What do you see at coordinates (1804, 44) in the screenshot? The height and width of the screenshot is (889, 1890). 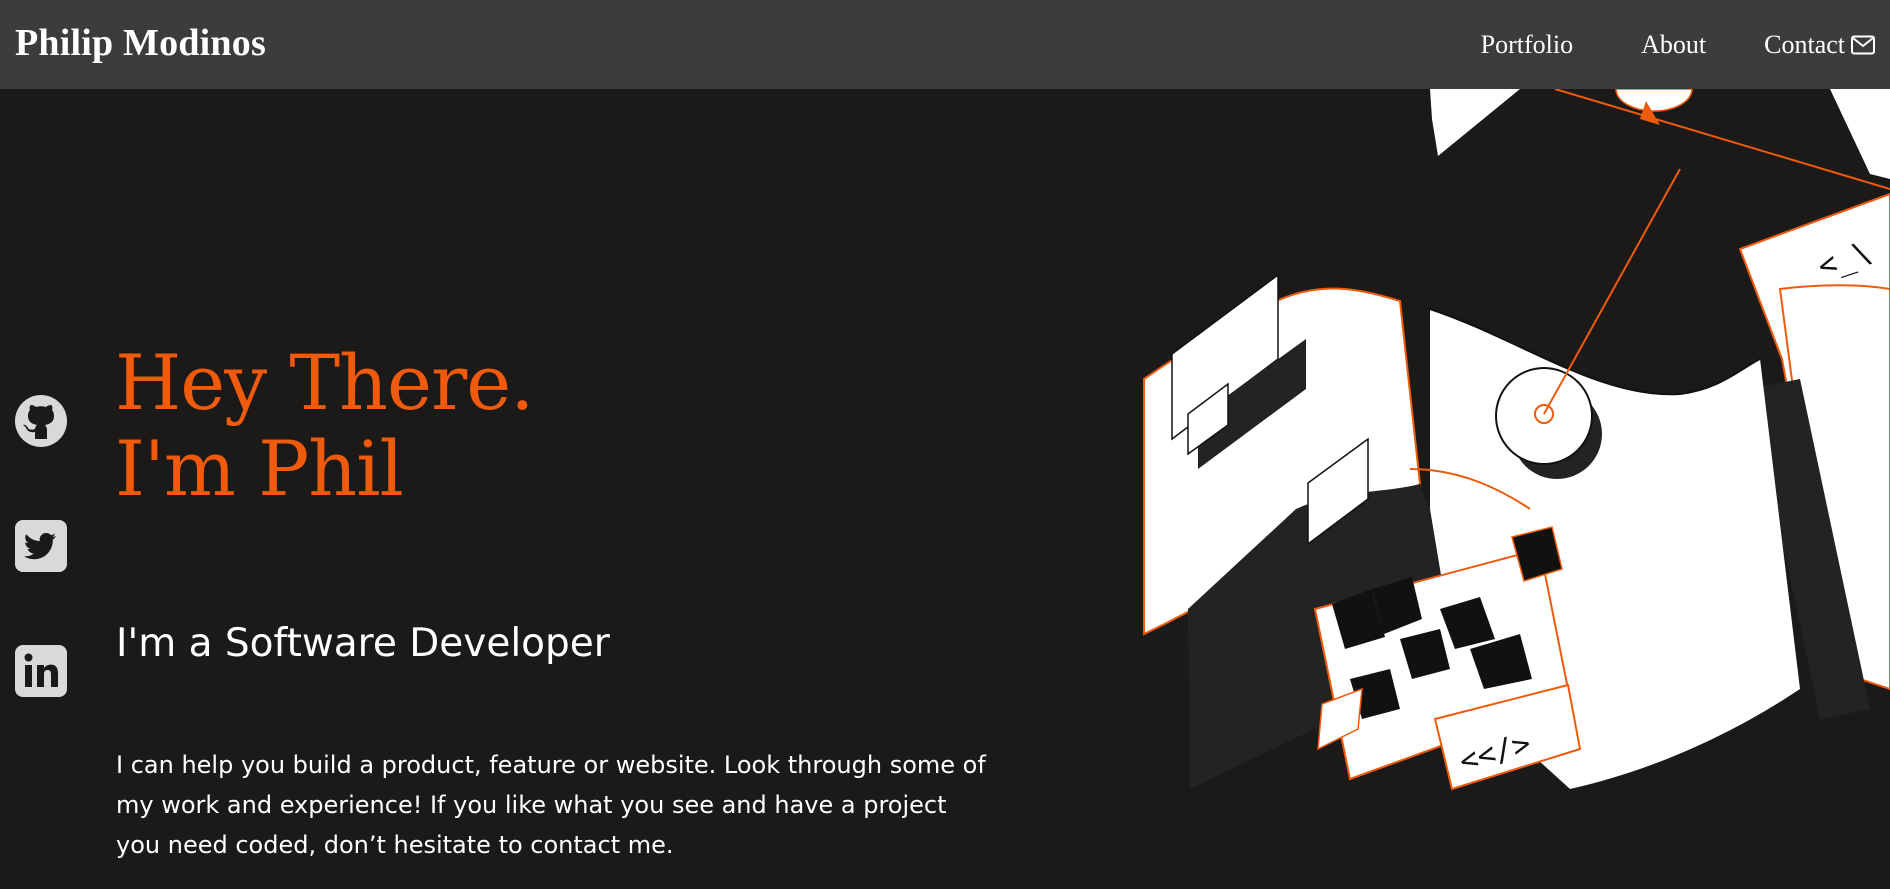 I see `nav-contact-label: Contact` at bounding box center [1804, 44].